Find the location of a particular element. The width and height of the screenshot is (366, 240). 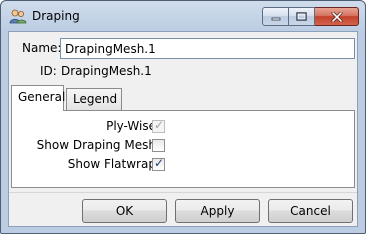

minimize-icon is located at coordinates (275, 18).